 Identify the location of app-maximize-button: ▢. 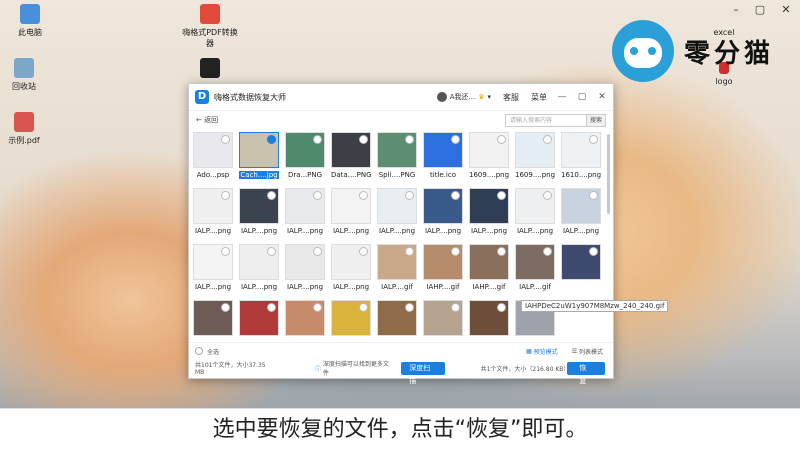
(582, 97).